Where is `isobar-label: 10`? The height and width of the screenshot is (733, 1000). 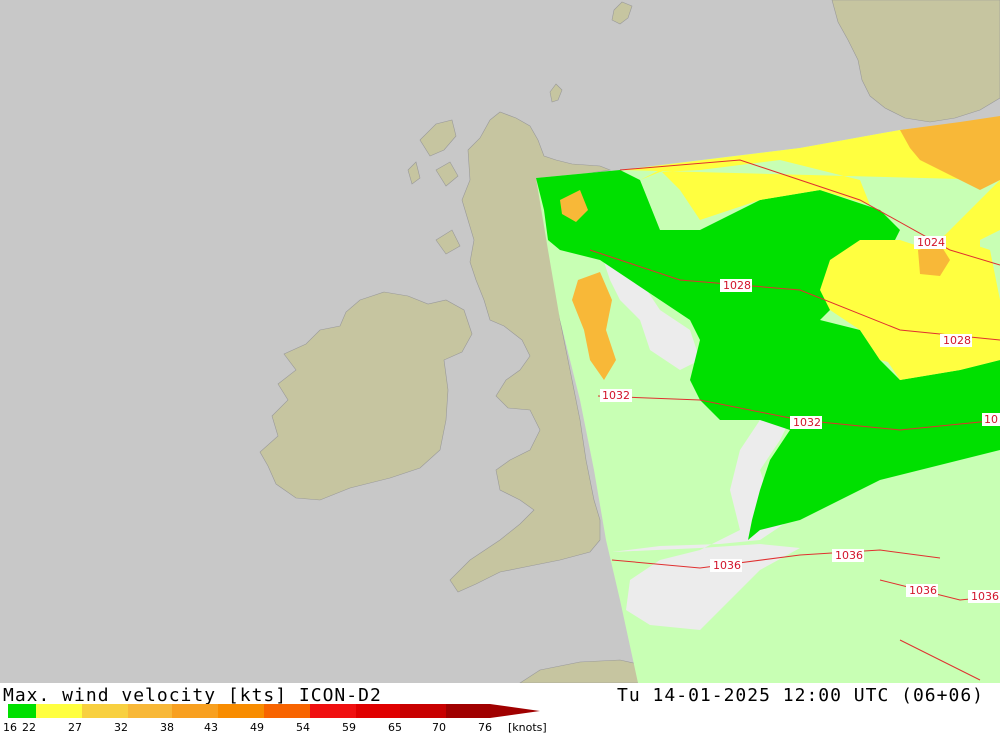
isobar-label: 10 is located at coordinates (991, 419).